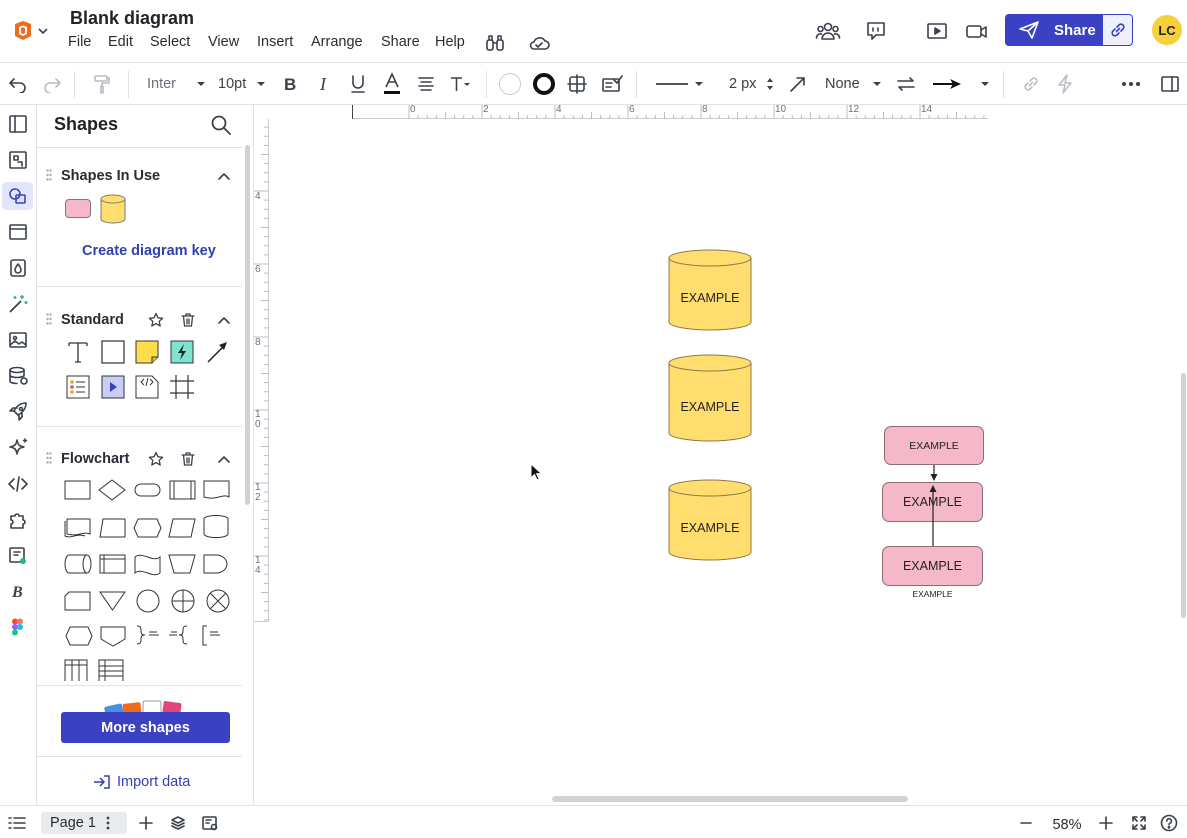  What do you see at coordinates (906, 84) in the screenshot?
I see `swap-endpoints-button` at bounding box center [906, 84].